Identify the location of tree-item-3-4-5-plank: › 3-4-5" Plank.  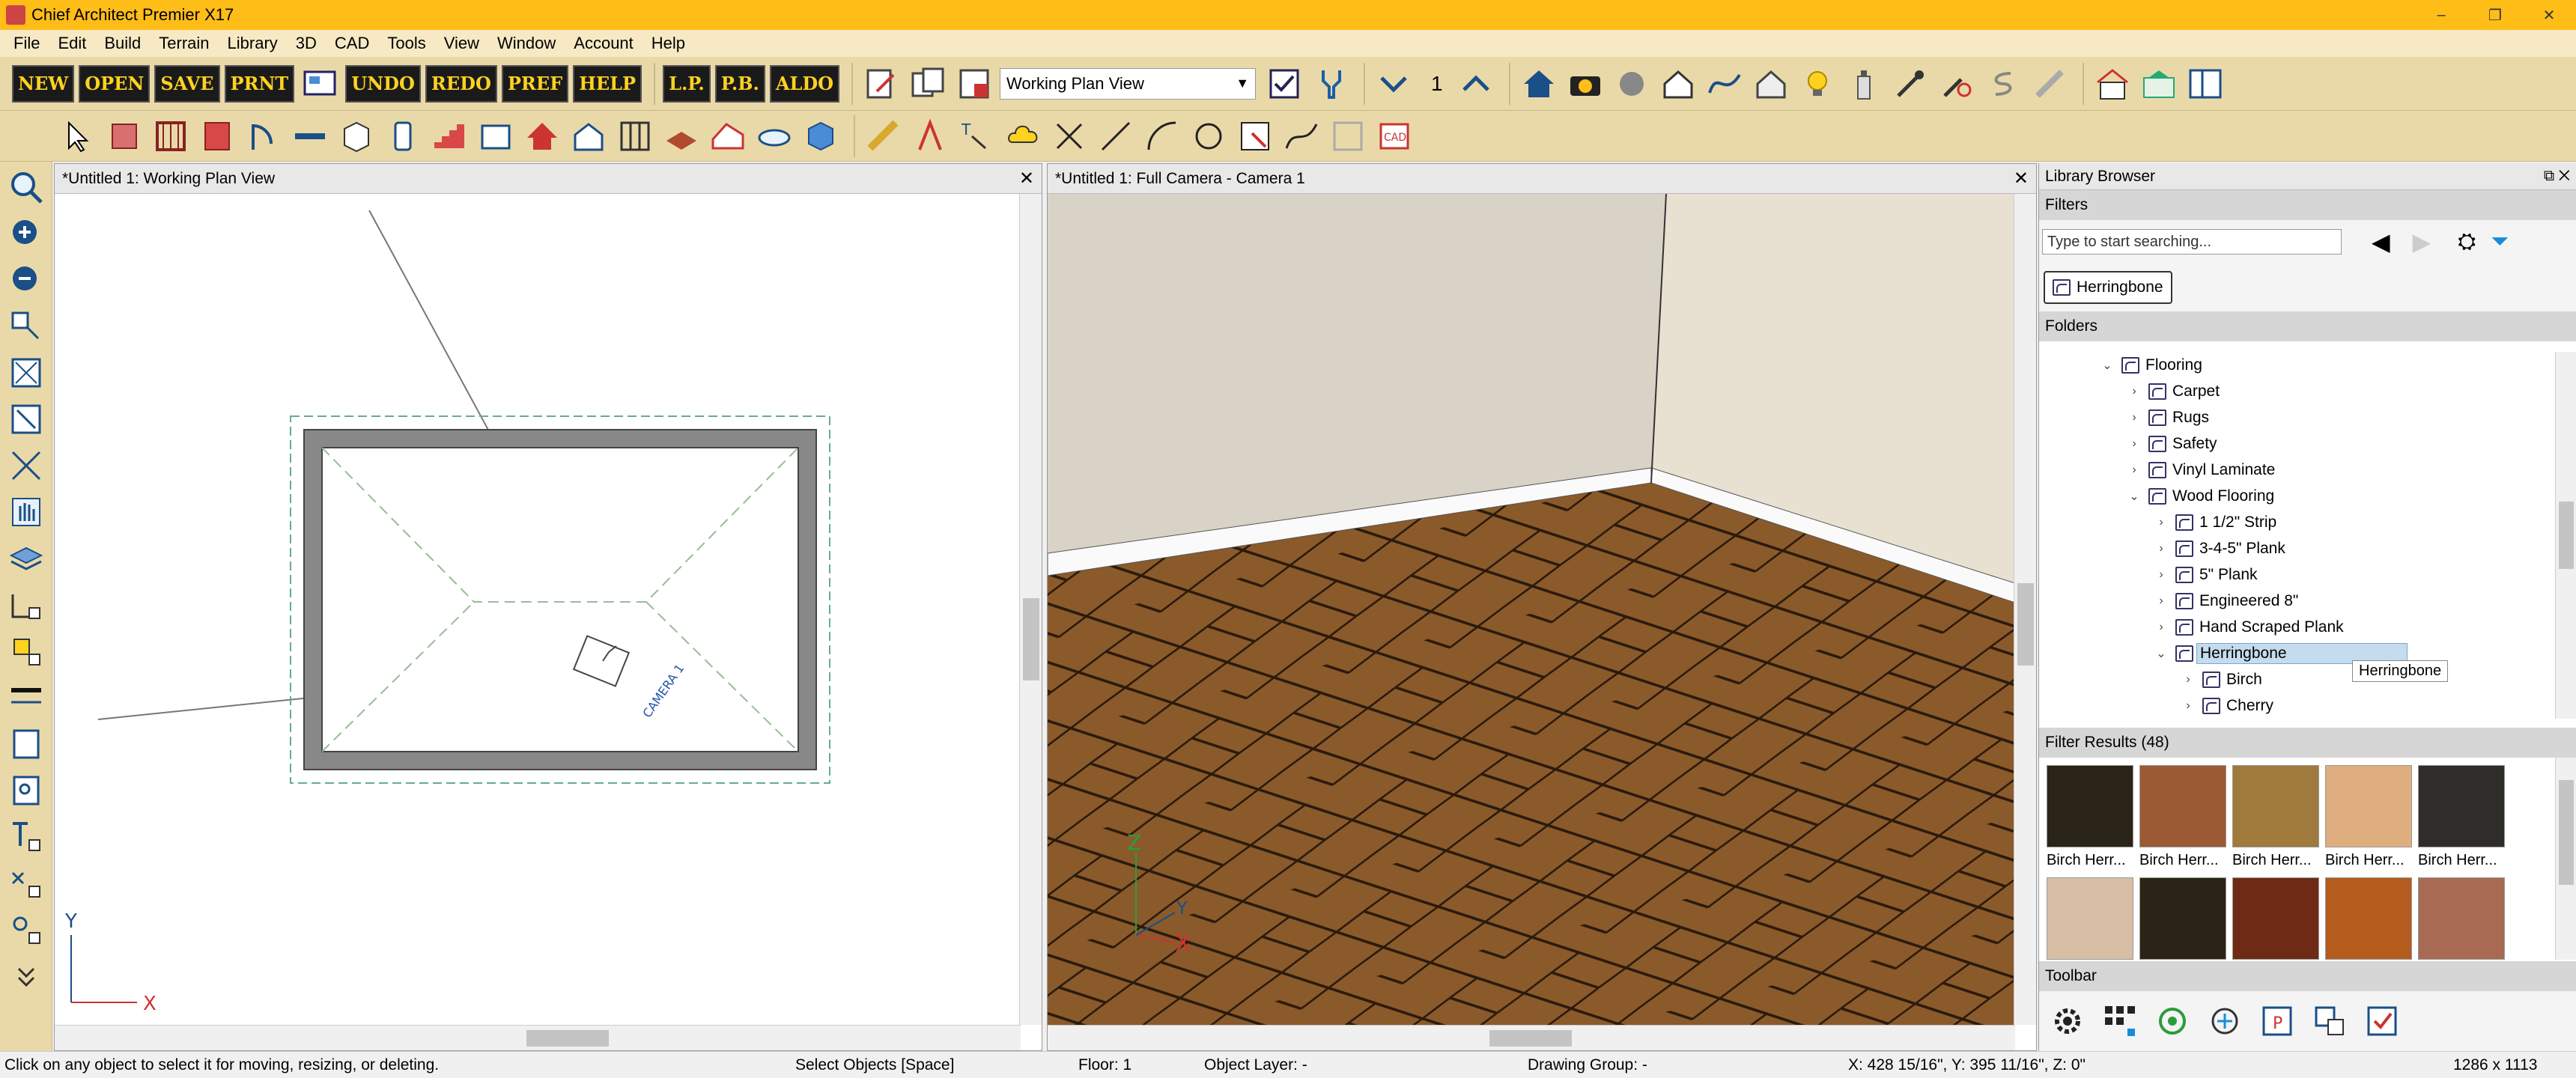
(2297, 548).